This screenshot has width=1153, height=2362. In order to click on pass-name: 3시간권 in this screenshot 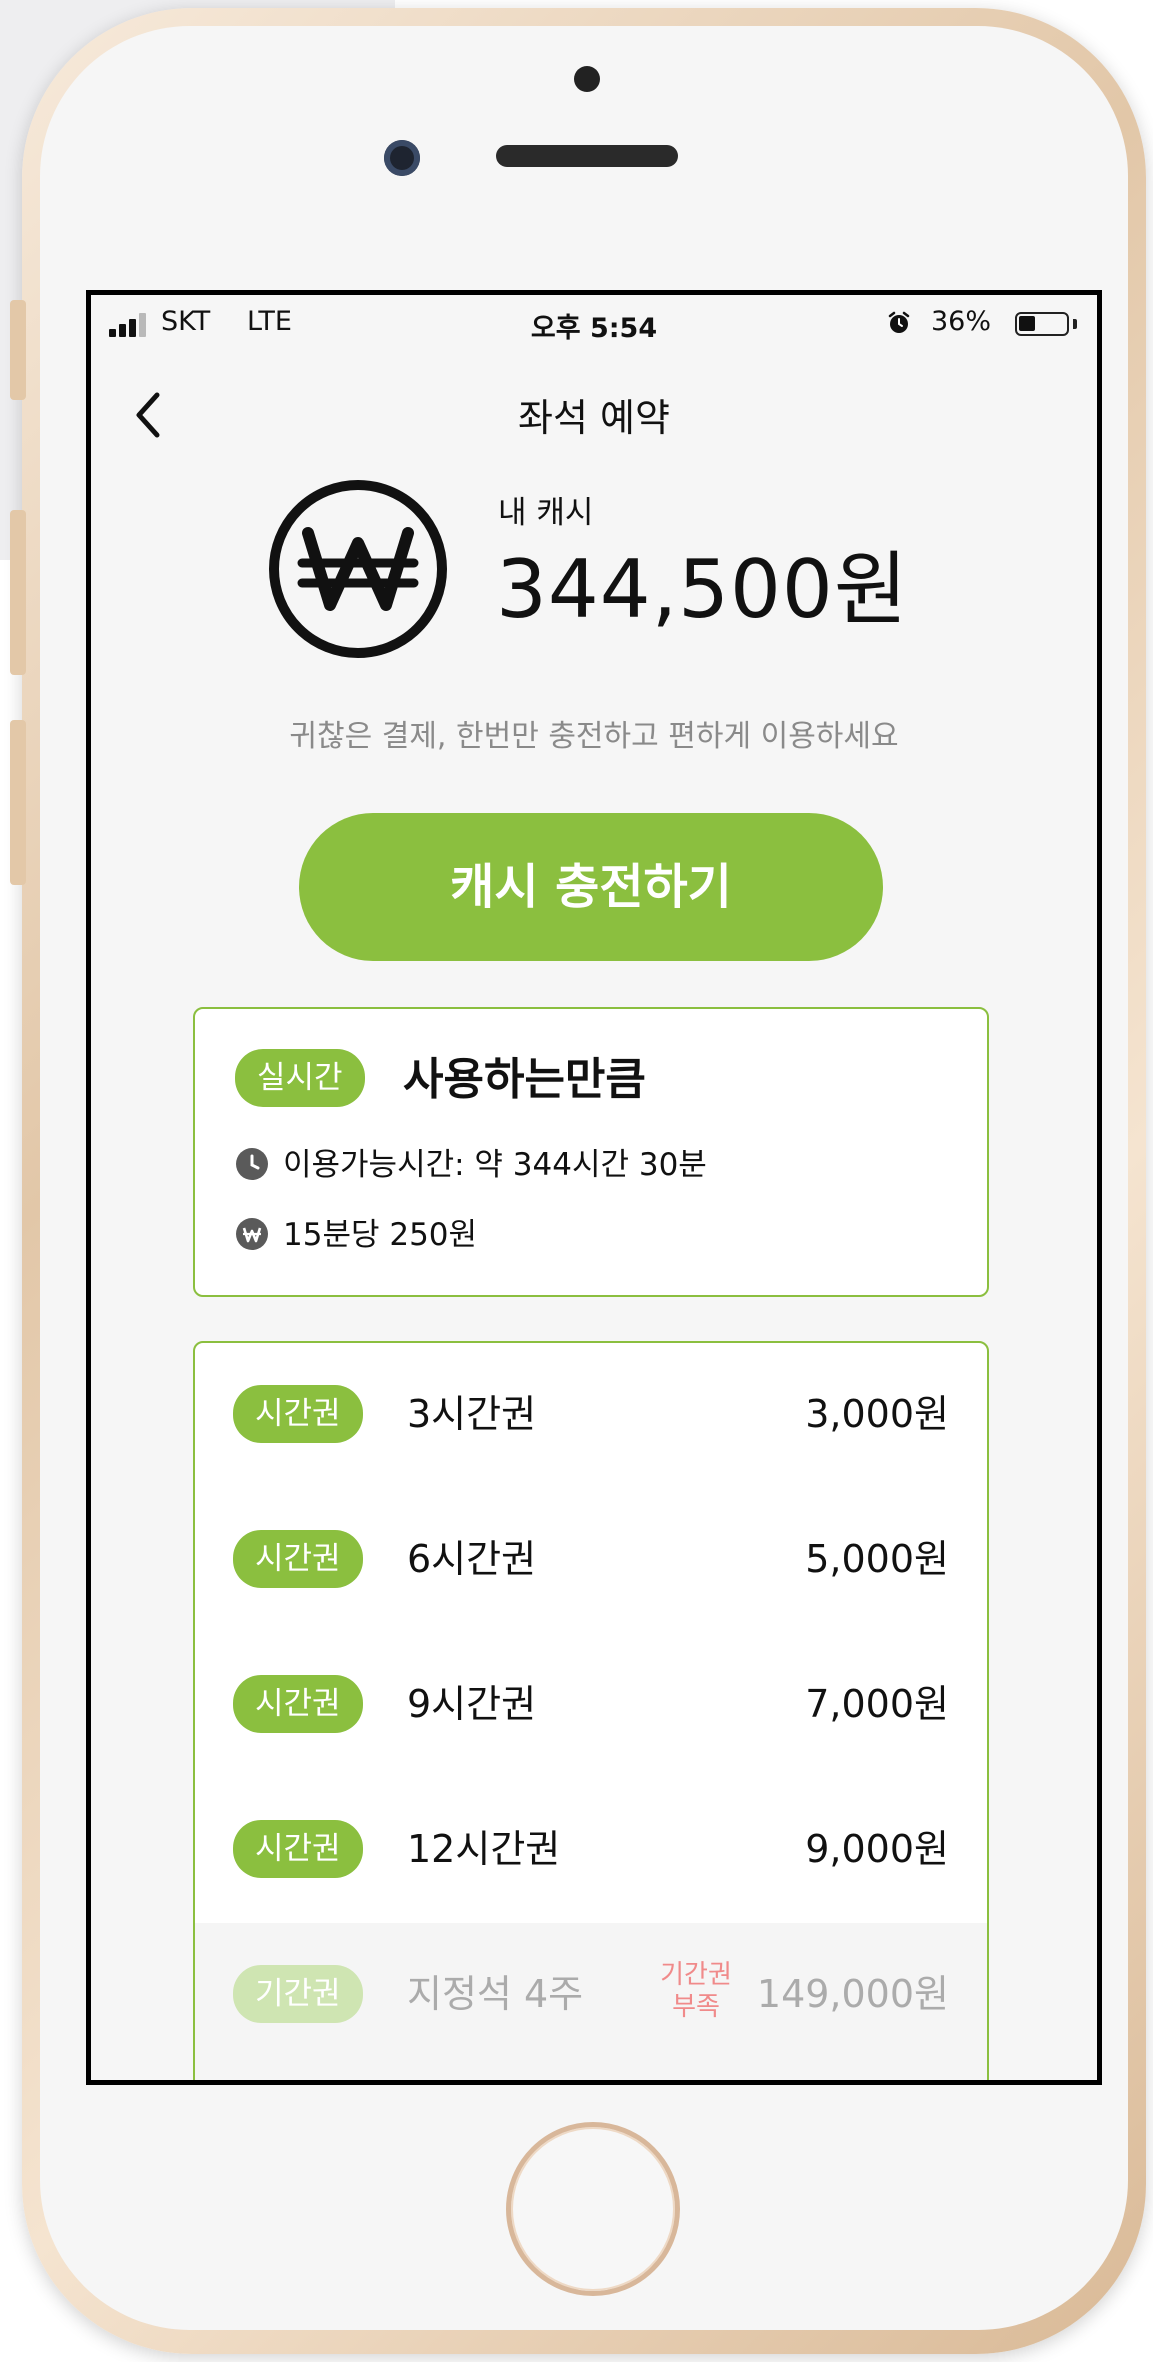, I will do `click(472, 1414)`.